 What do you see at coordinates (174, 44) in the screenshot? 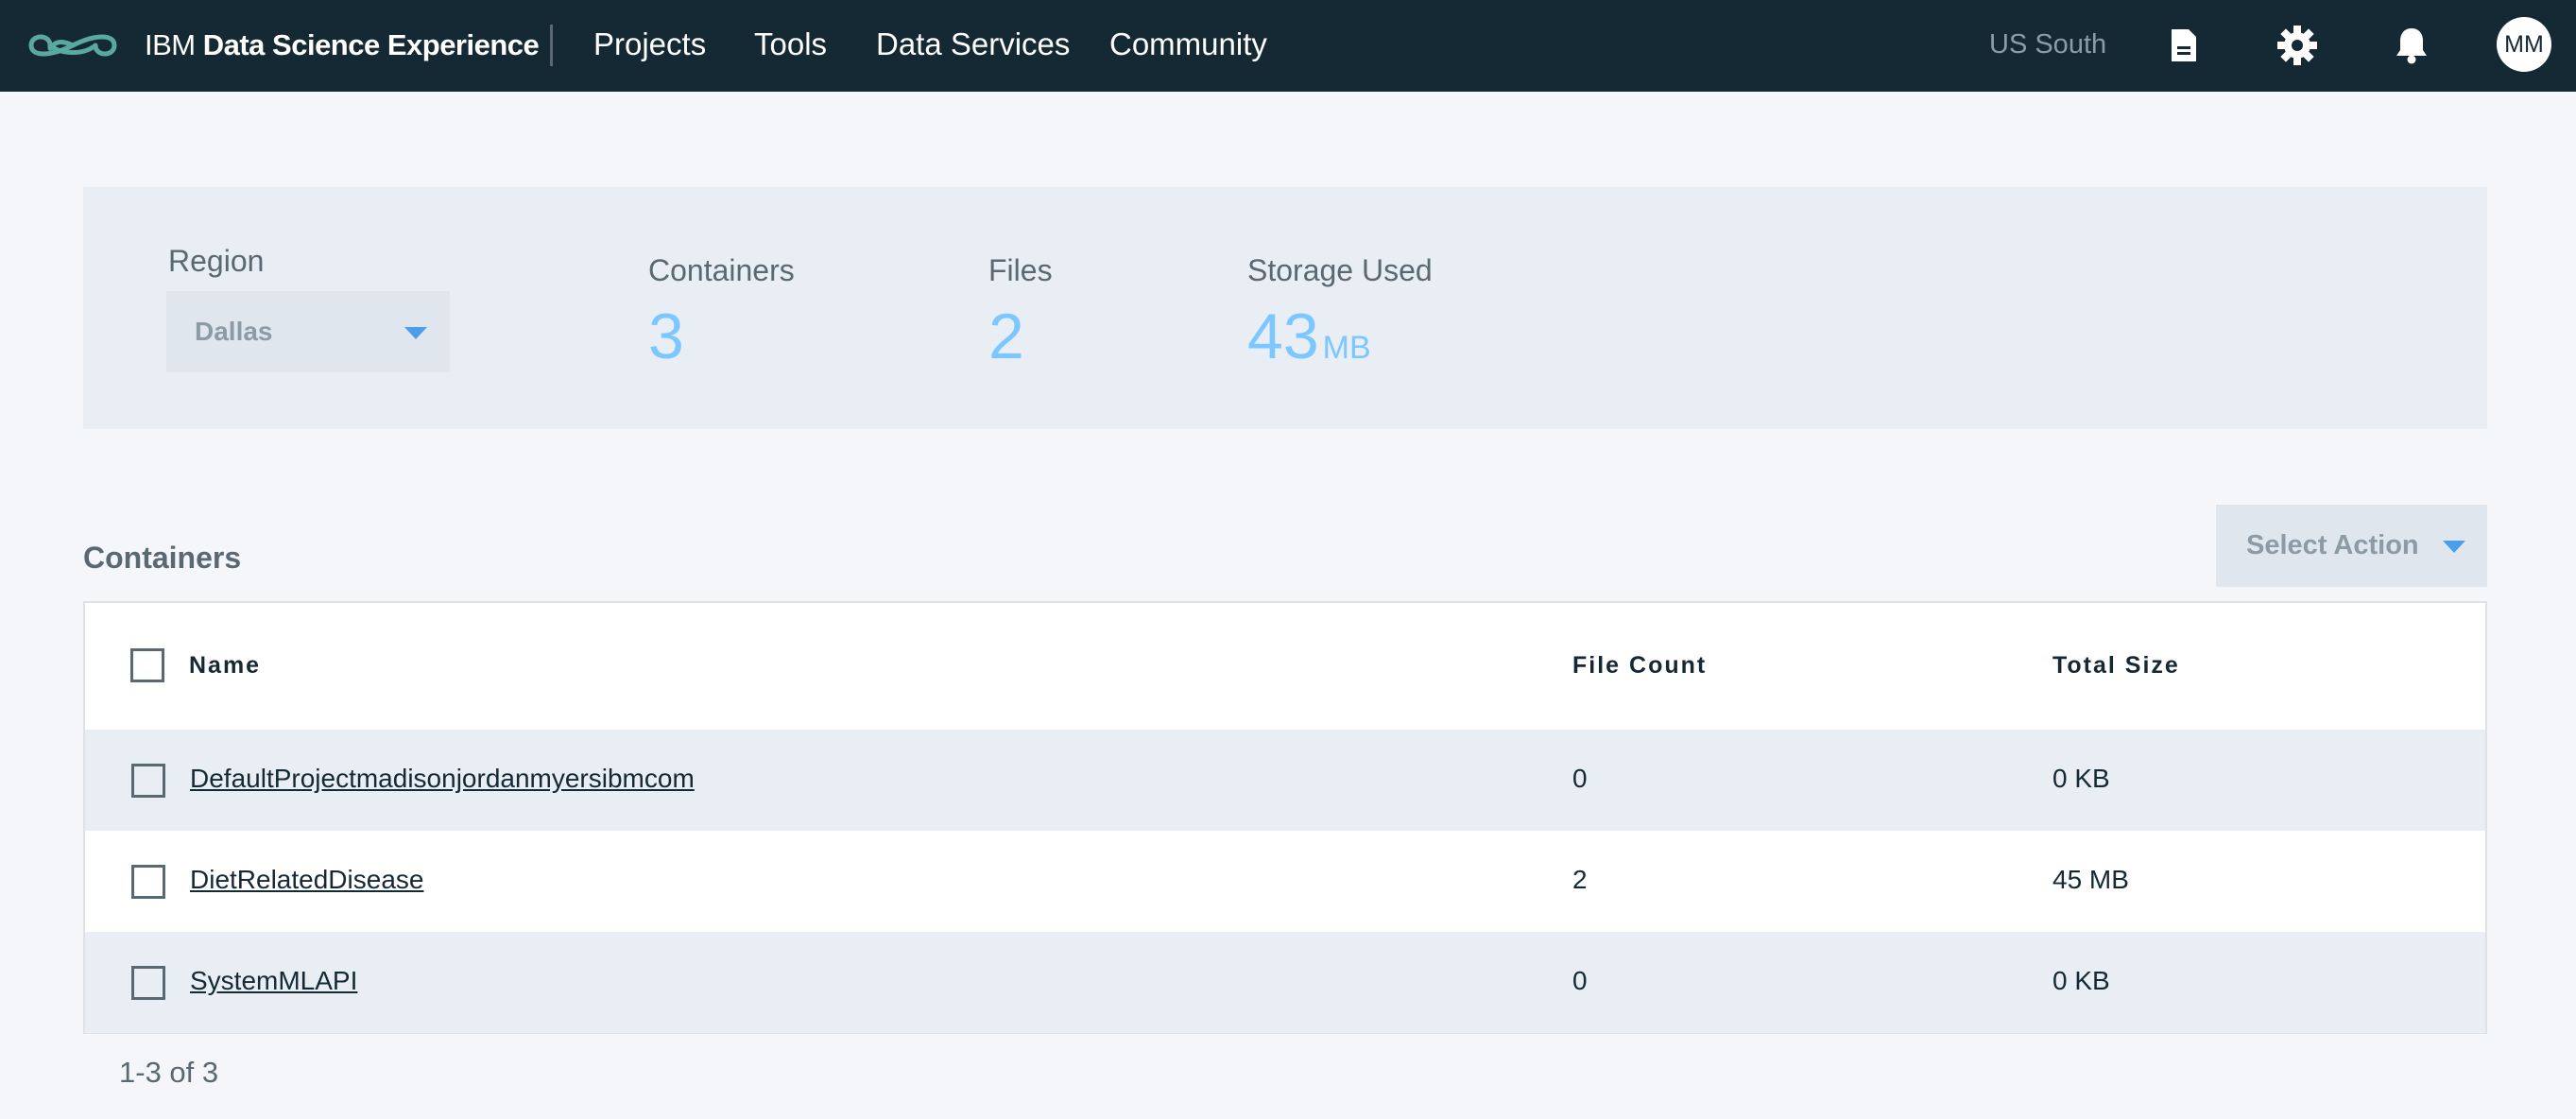
I see `brand-ibm: IBM` at bounding box center [174, 44].